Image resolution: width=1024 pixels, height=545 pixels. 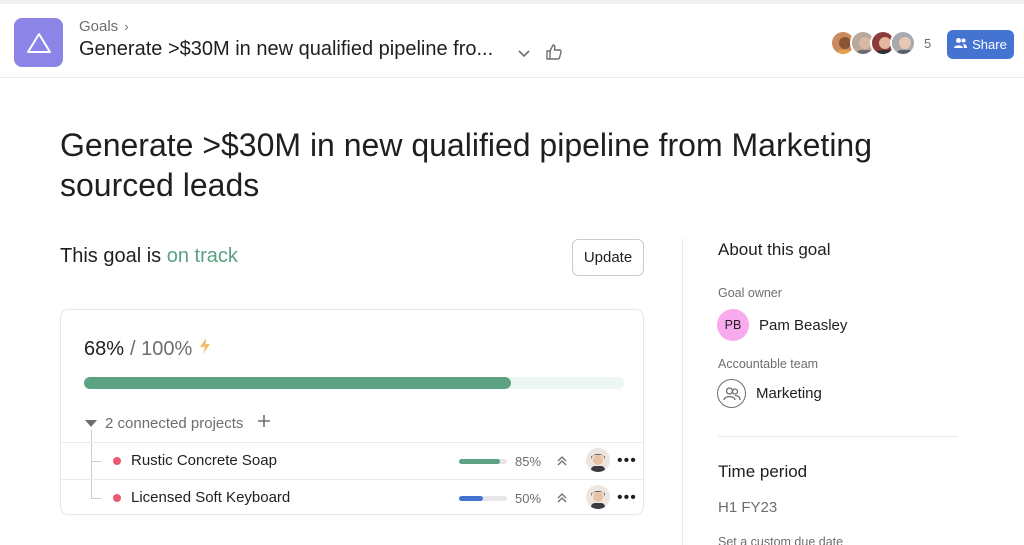 I want to click on goal-triangle-icon, so click(x=38, y=42).